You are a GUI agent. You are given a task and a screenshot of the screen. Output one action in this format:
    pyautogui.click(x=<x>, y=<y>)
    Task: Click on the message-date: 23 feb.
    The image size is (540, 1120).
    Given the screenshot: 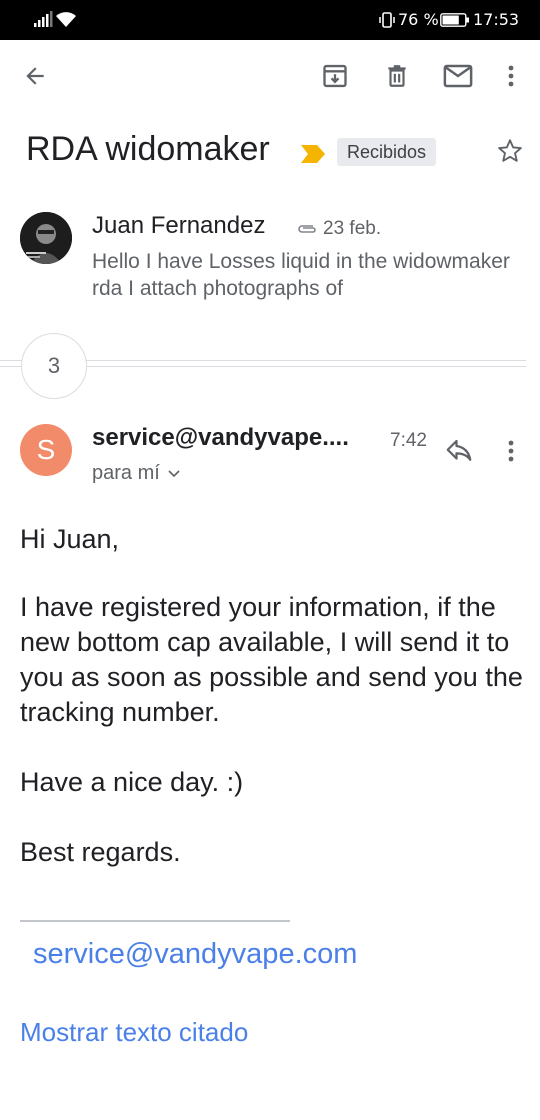 What is the action you would take?
    pyautogui.click(x=352, y=228)
    